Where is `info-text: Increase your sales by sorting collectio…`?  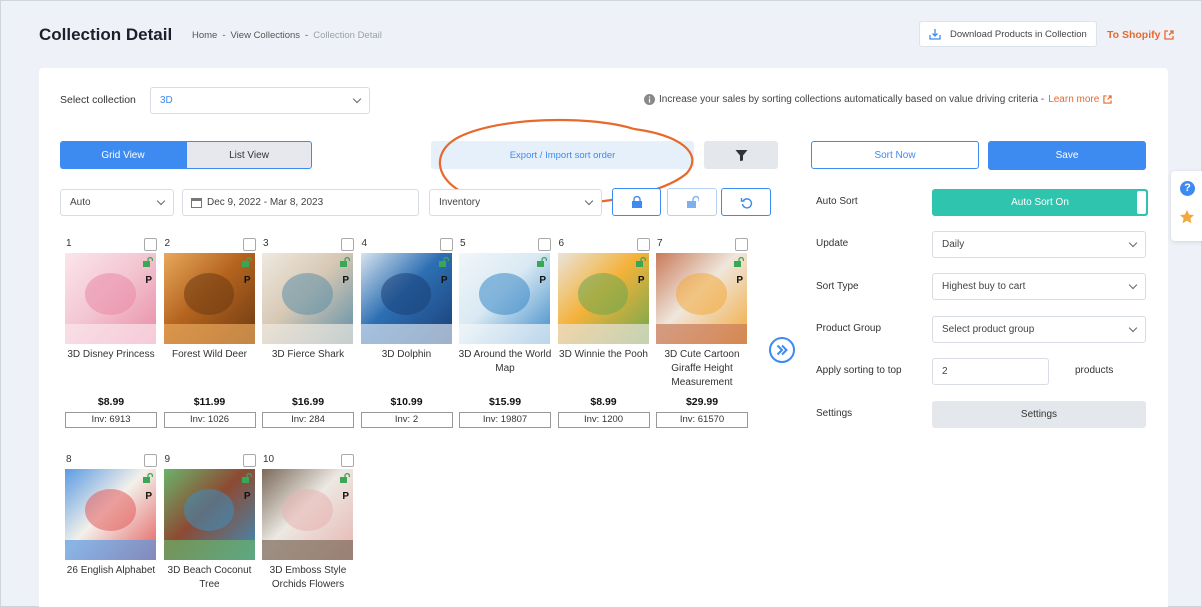 info-text: Increase your sales by sorting collectio… is located at coordinates (852, 99).